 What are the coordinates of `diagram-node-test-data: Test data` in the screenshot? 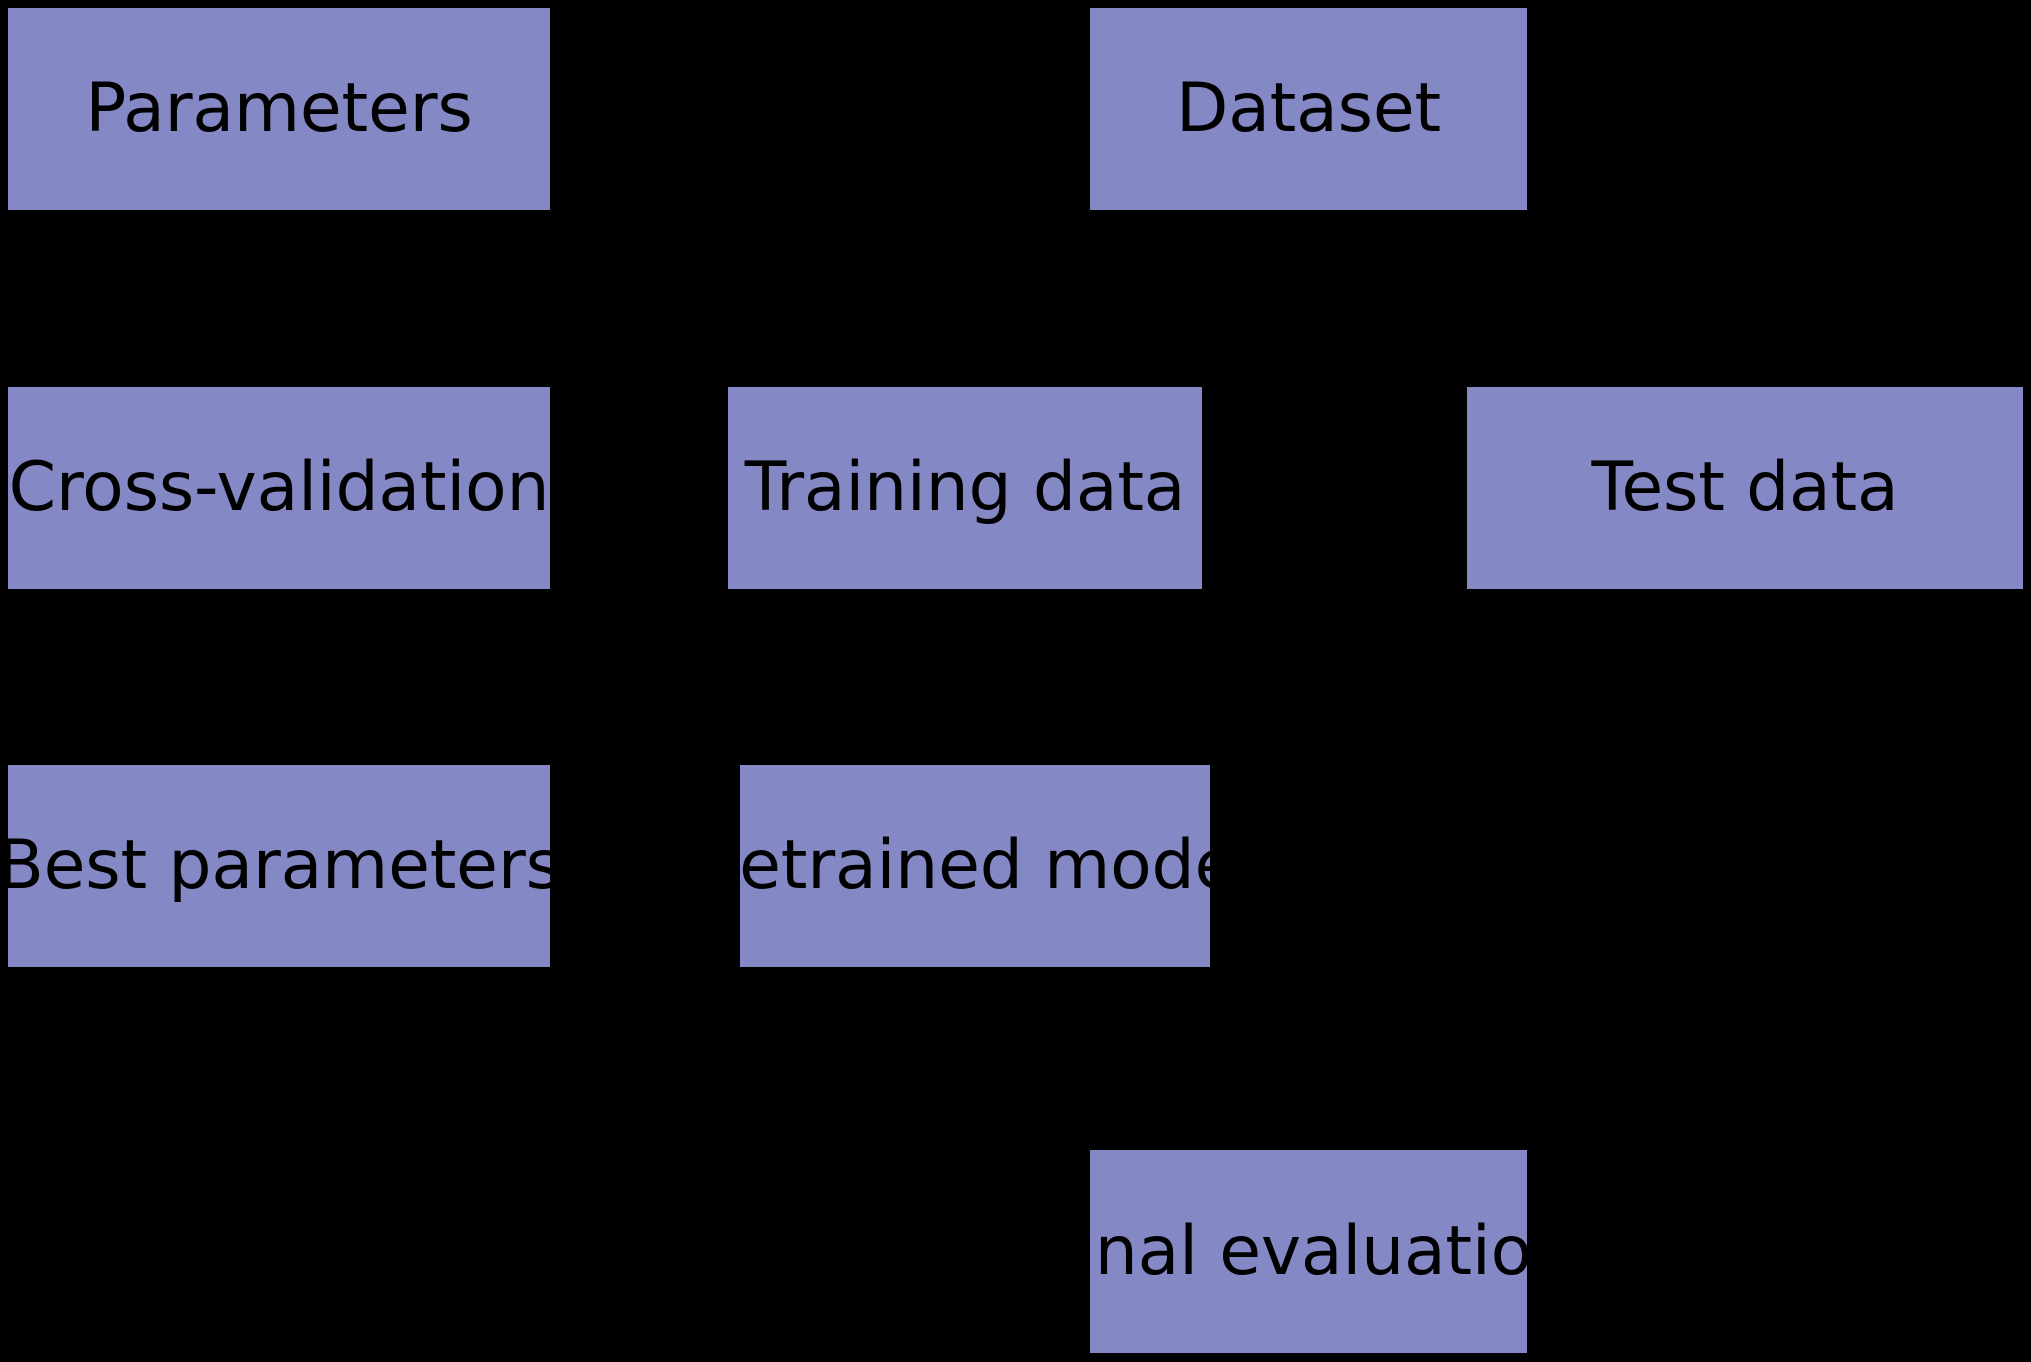 It's located at (1745, 488).